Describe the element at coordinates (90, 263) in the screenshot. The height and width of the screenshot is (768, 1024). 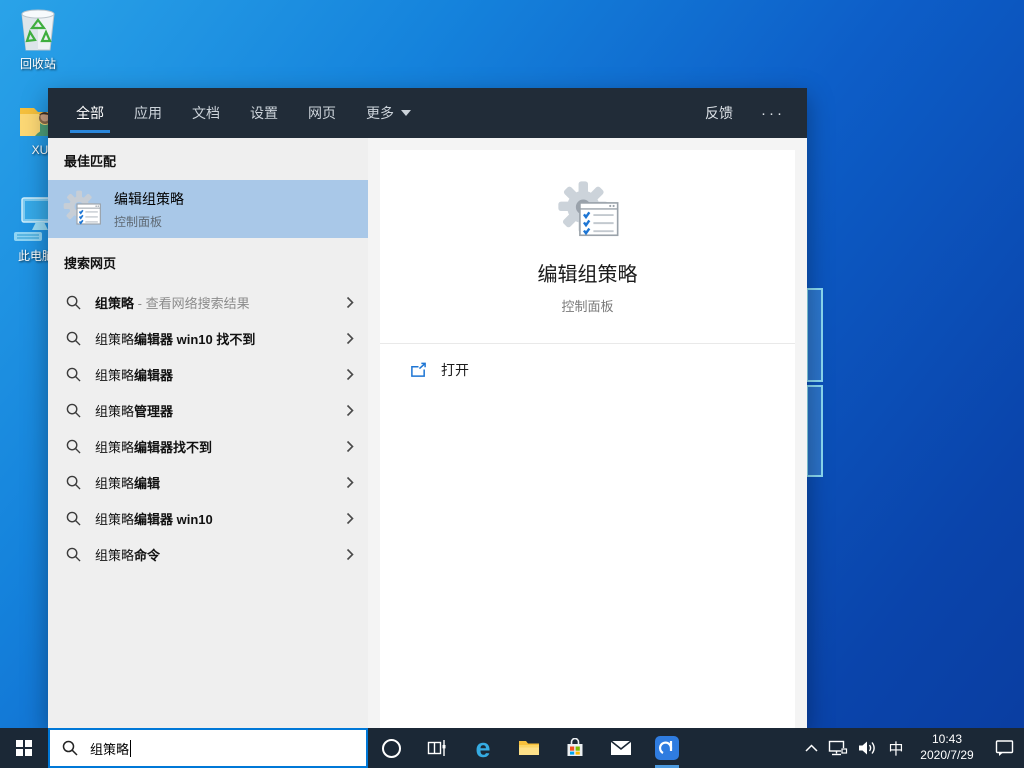
I see `search-web-header: 搜索网页` at that location.